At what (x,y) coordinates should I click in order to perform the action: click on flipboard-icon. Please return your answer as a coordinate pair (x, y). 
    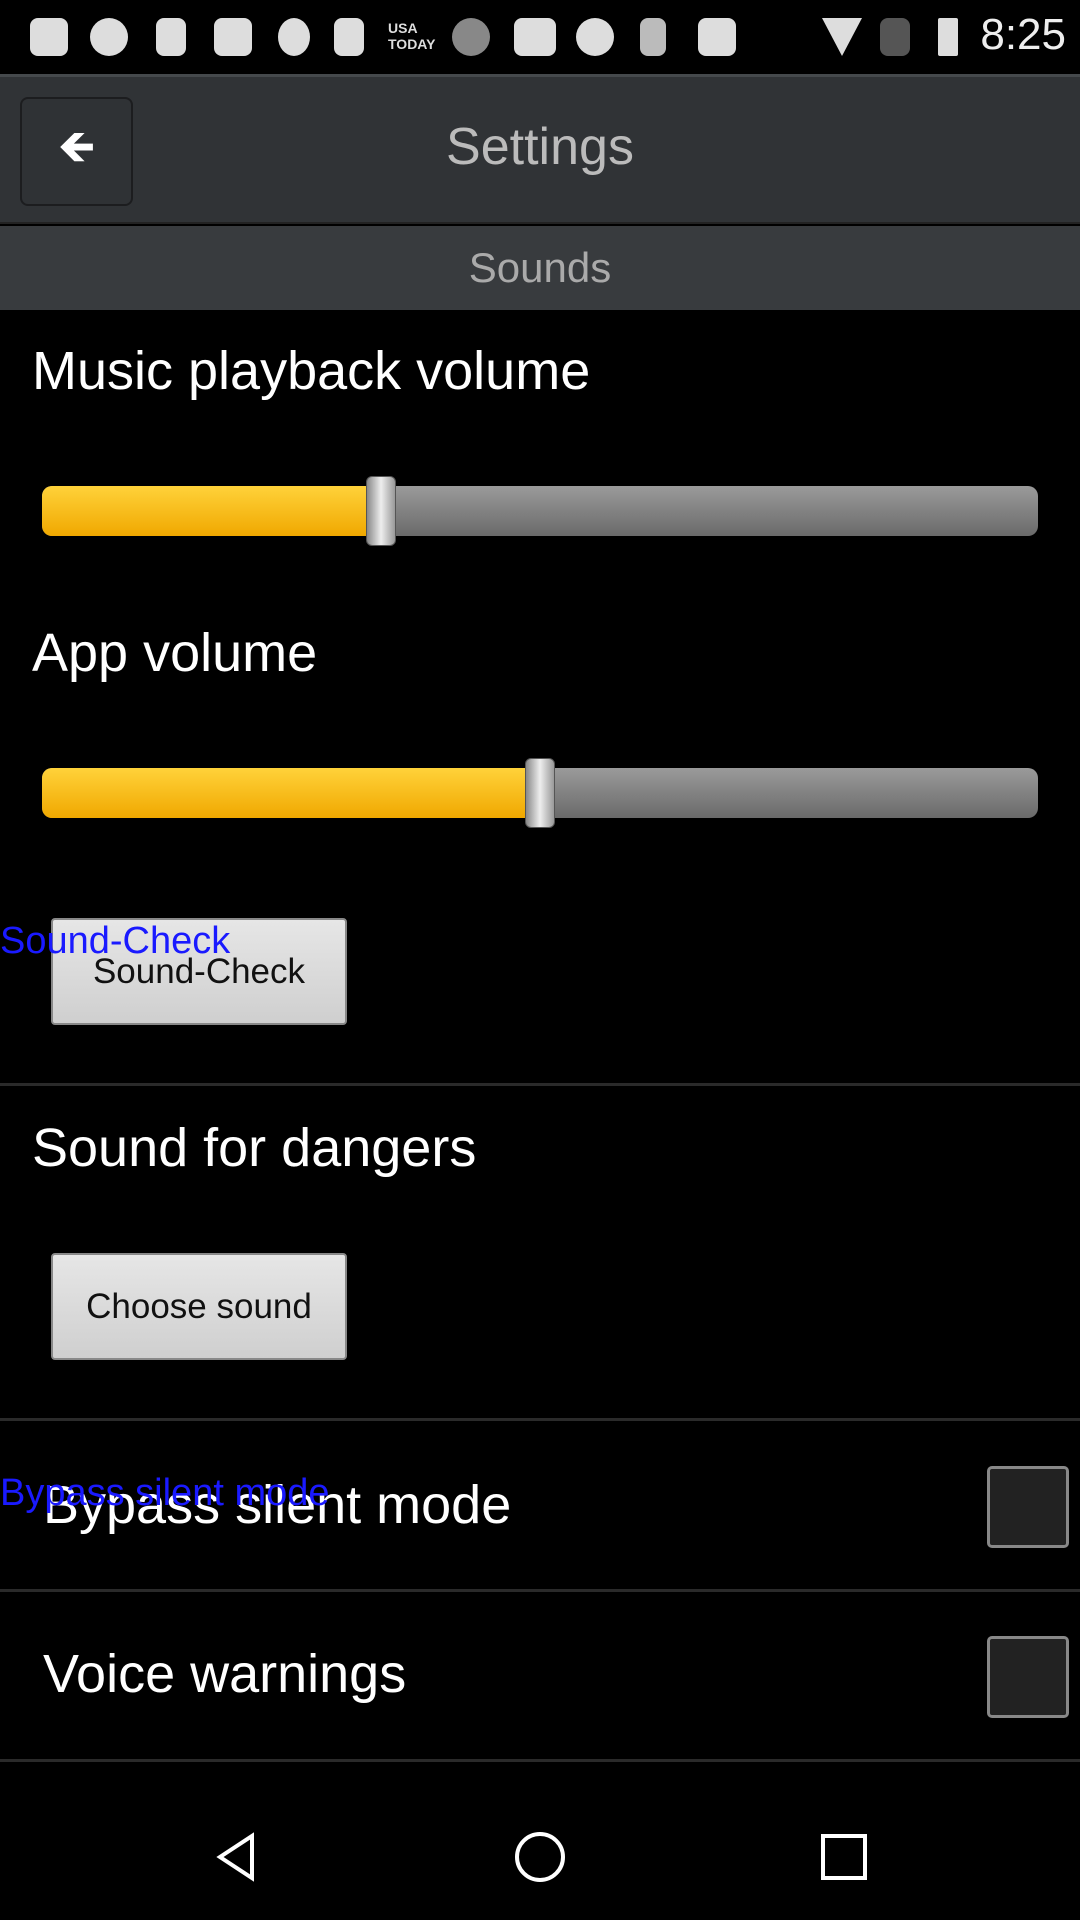
    Looking at the image, I should click on (717, 37).